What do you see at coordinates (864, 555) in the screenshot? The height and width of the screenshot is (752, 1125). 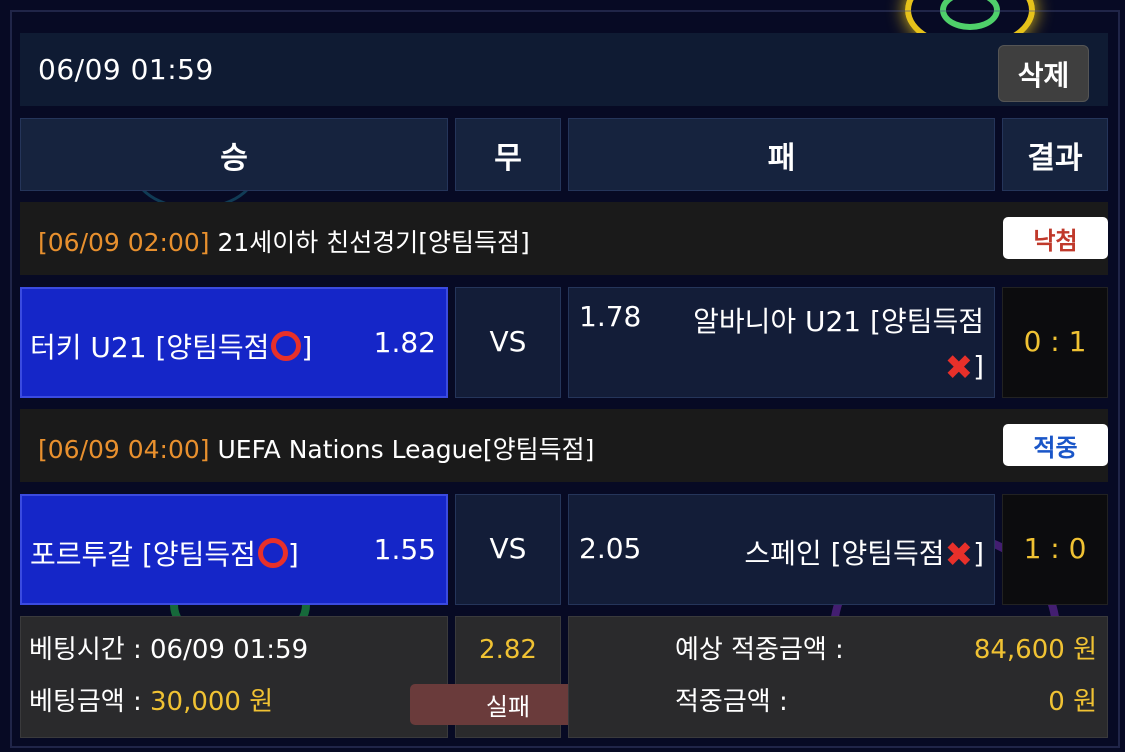 I see `away-team: 스페인 [양팀득점✖]` at bounding box center [864, 555].